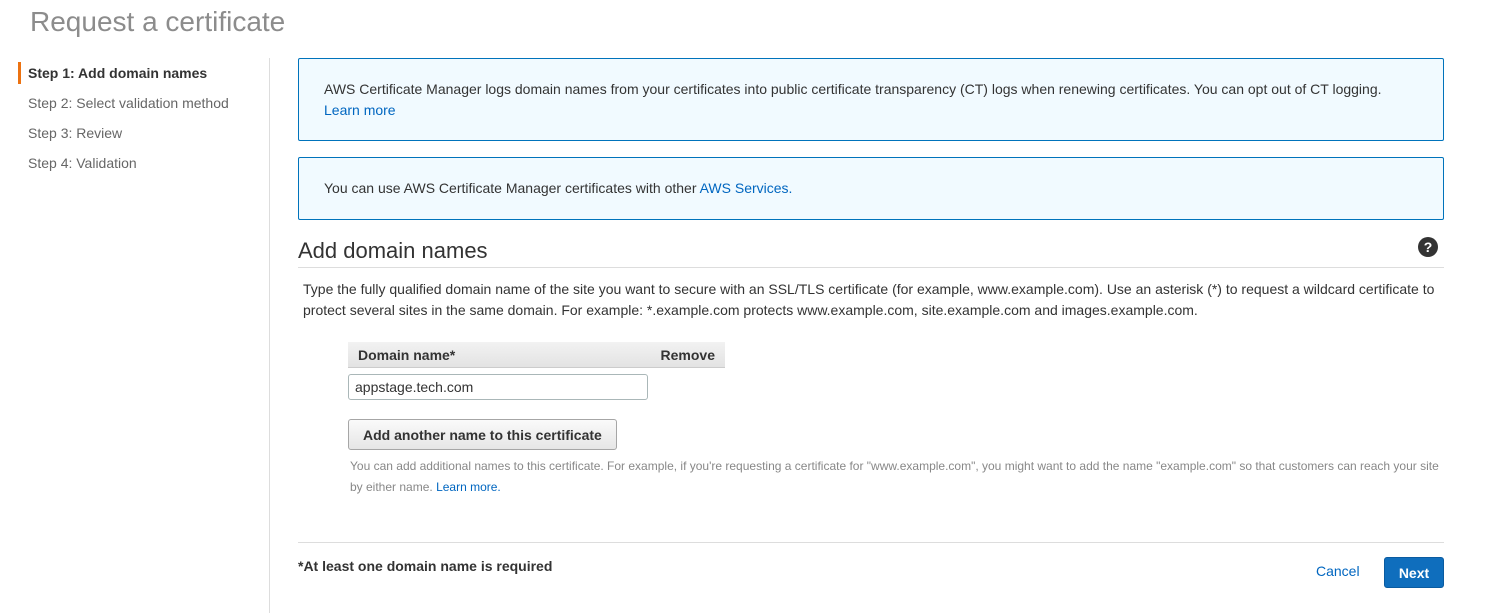  Describe the element at coordinates (536, 371) in the screenshot. I see `domain-names-table: Domain name* Remove` at that location.